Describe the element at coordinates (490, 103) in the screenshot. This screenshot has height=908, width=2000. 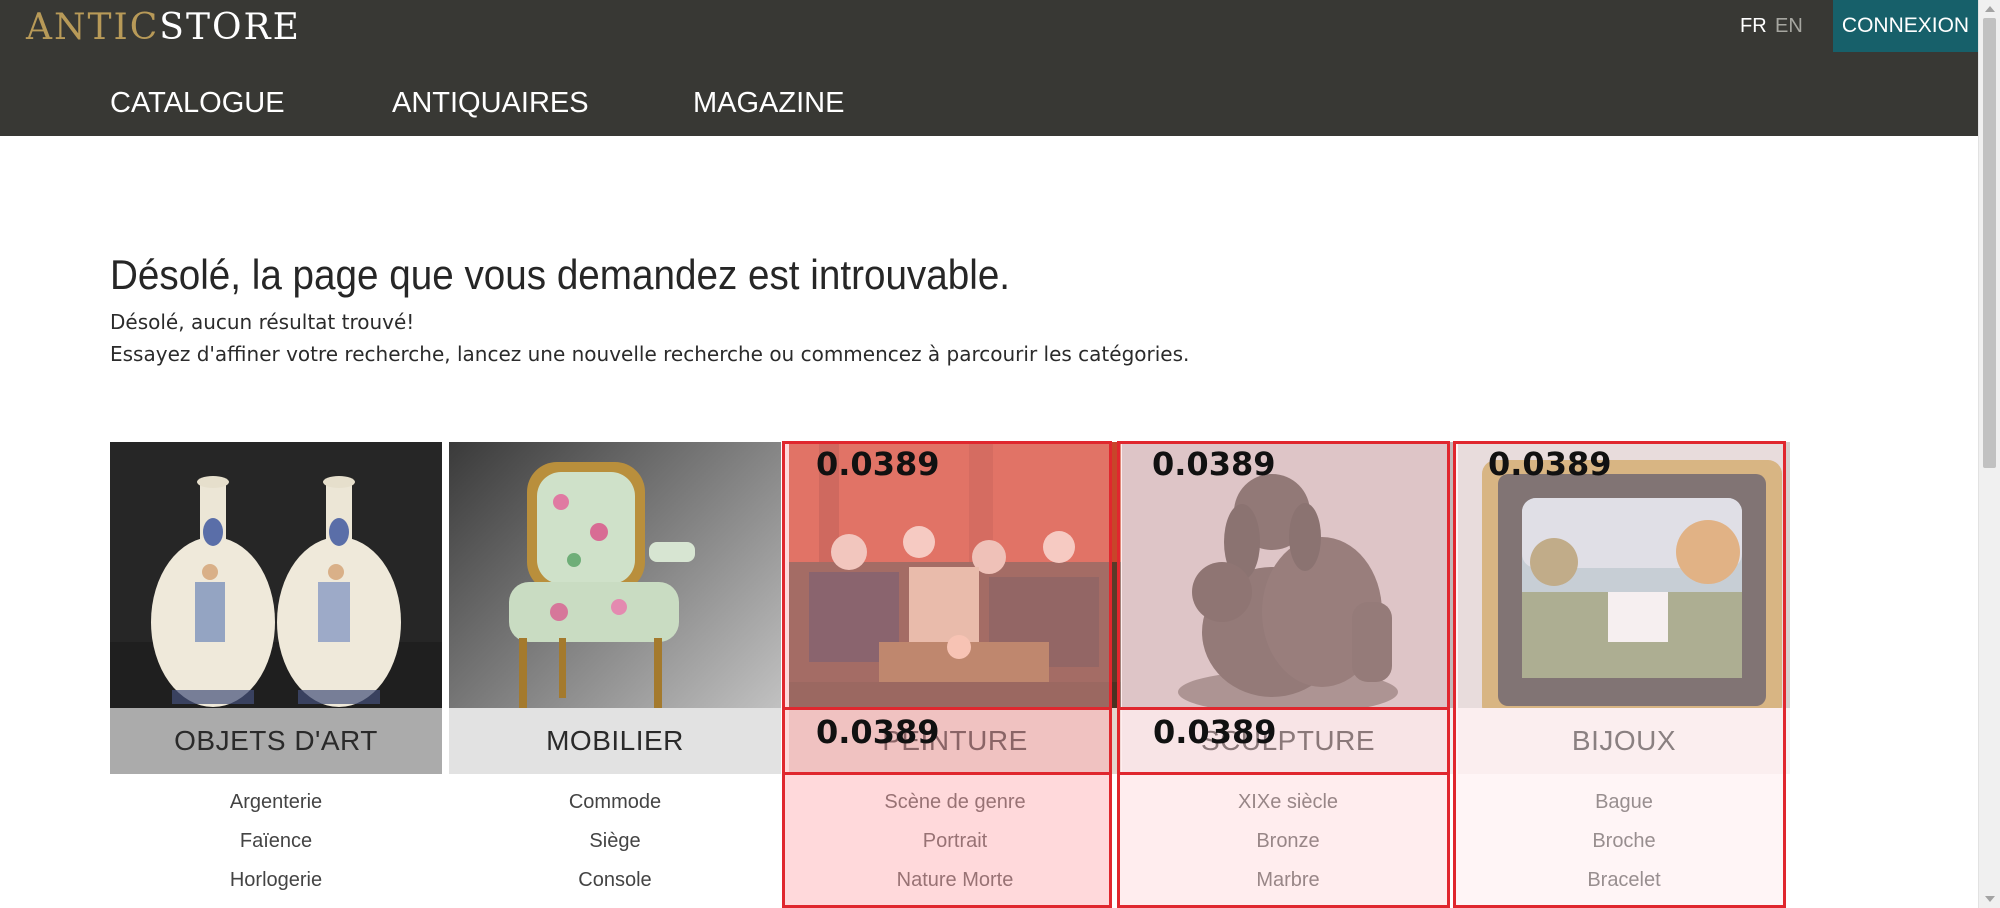
I see `nav-antiquaires: ANTIQUAIRES` at that location.